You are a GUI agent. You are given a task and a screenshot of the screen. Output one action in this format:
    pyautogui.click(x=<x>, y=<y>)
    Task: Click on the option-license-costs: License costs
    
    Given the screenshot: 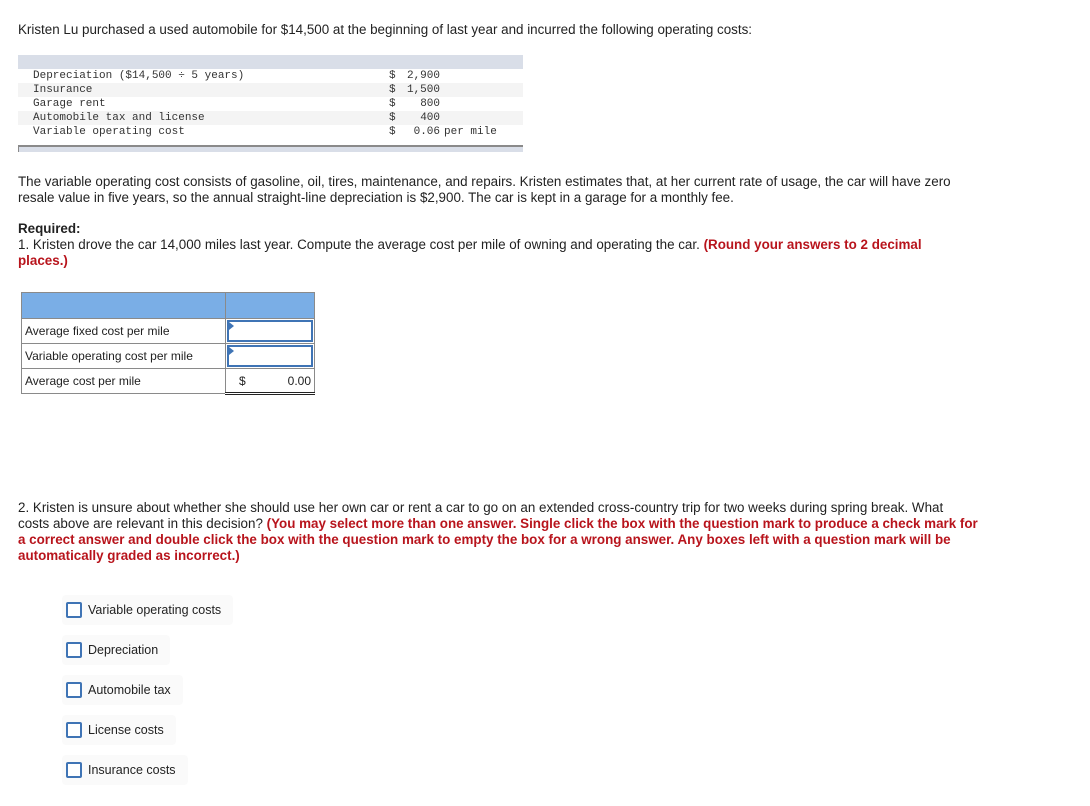 What is the action you would take?
    pyautogui.click(x=119, y=730)
    